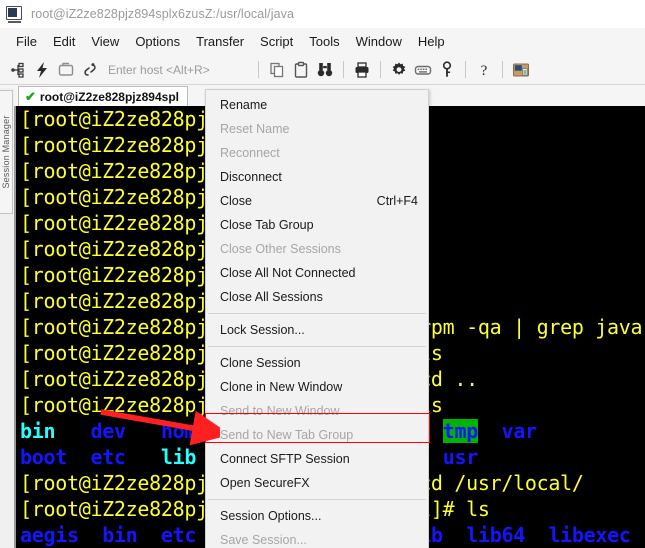 This screenshot has width=645, height=548. I want to click on menu-item-disconnect: Disconnect, so click(317, 177).